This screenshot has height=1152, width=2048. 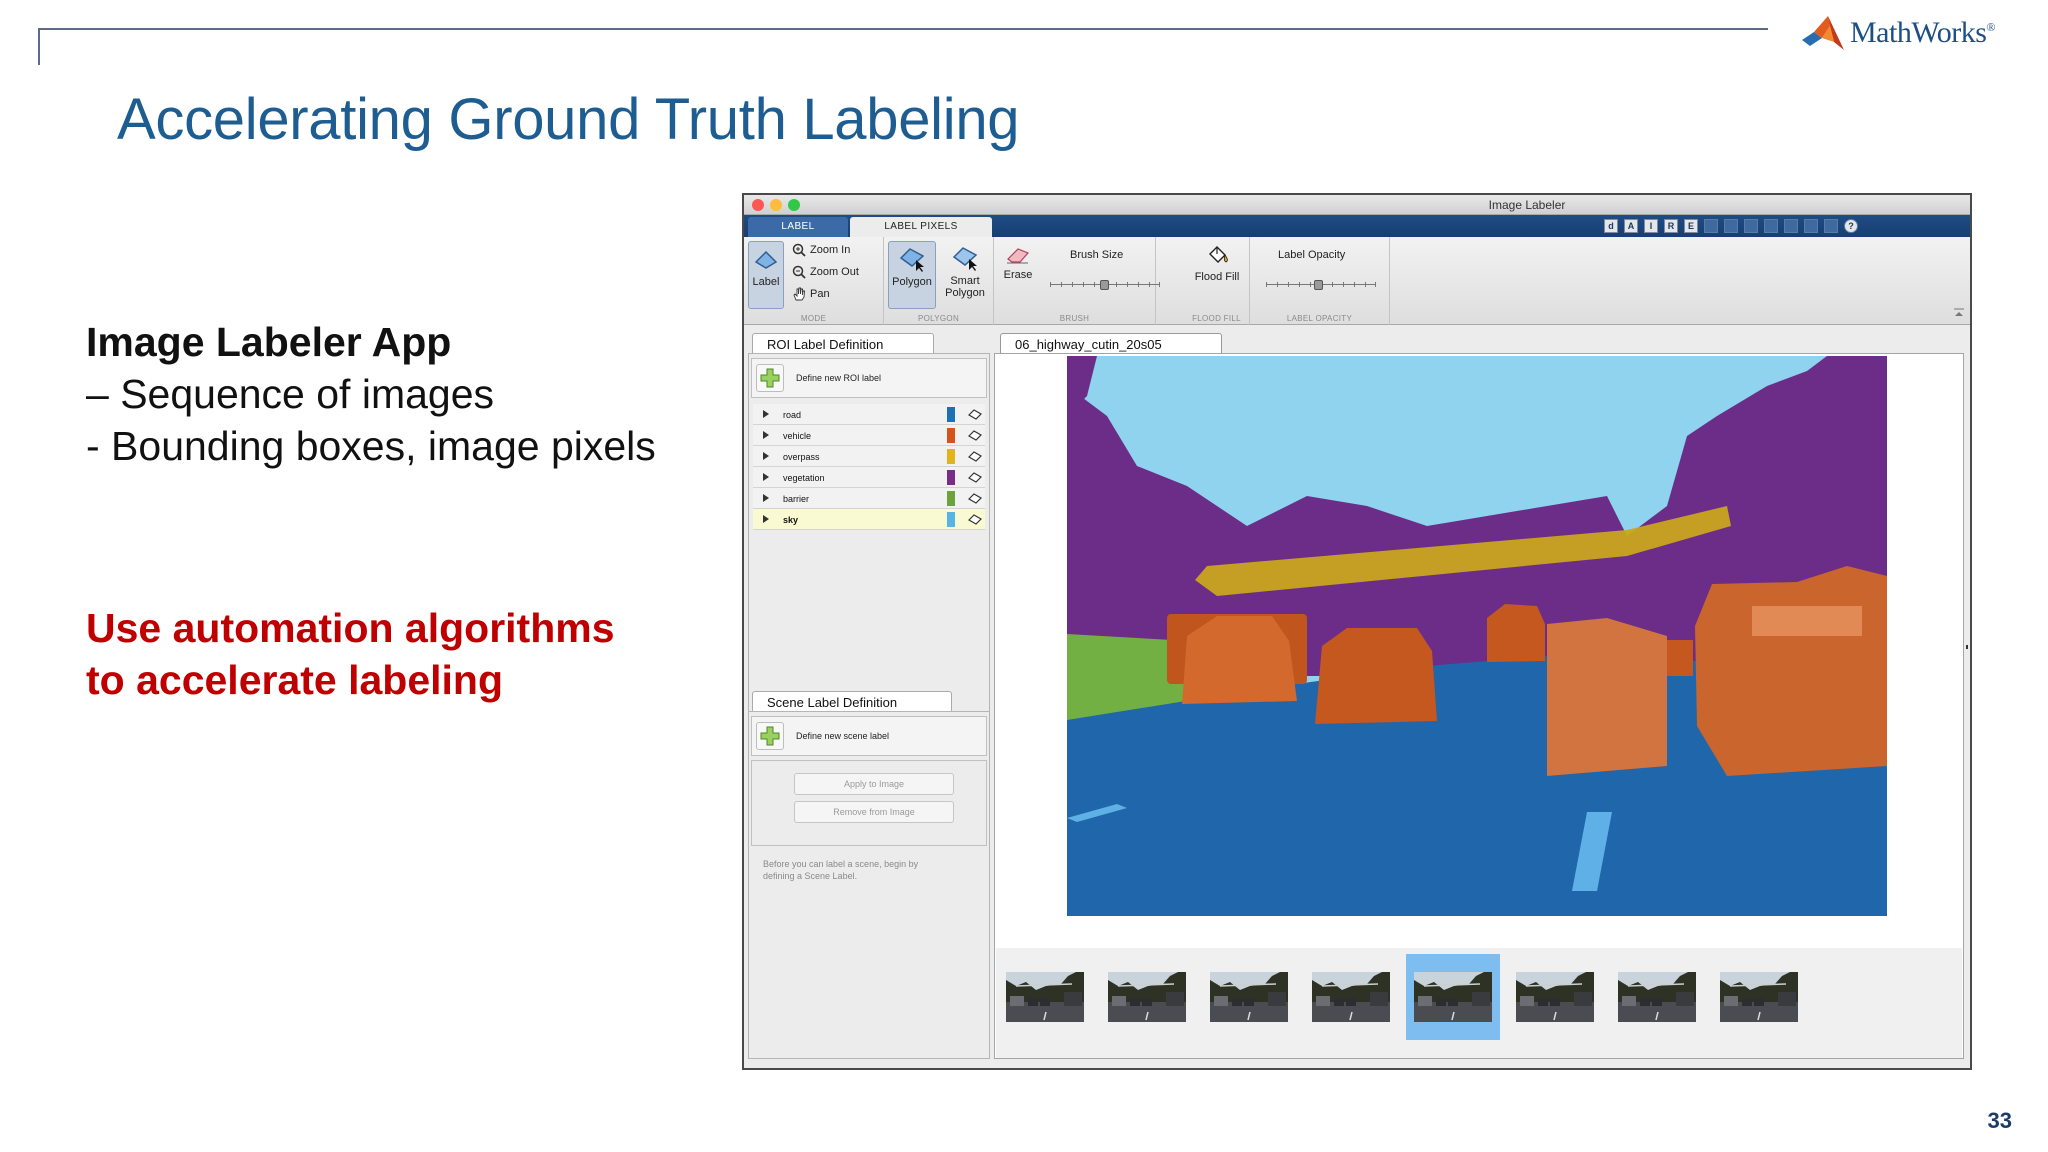 What do you see at coordinates (801, 457) in the screenshot?
I see `roi-label-name: overpass` at bounding box center [801, 457].